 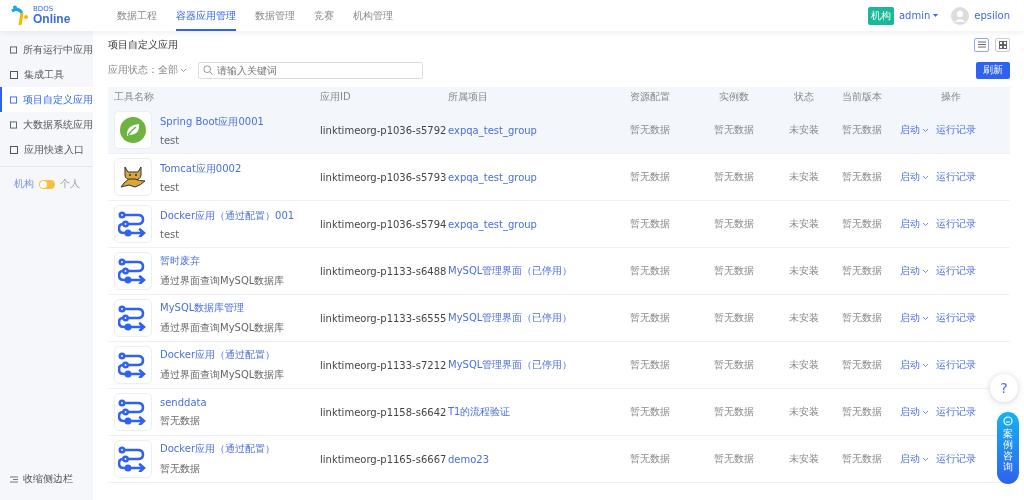 I want to click on column-header: 操作, so click(x=951, y=97).